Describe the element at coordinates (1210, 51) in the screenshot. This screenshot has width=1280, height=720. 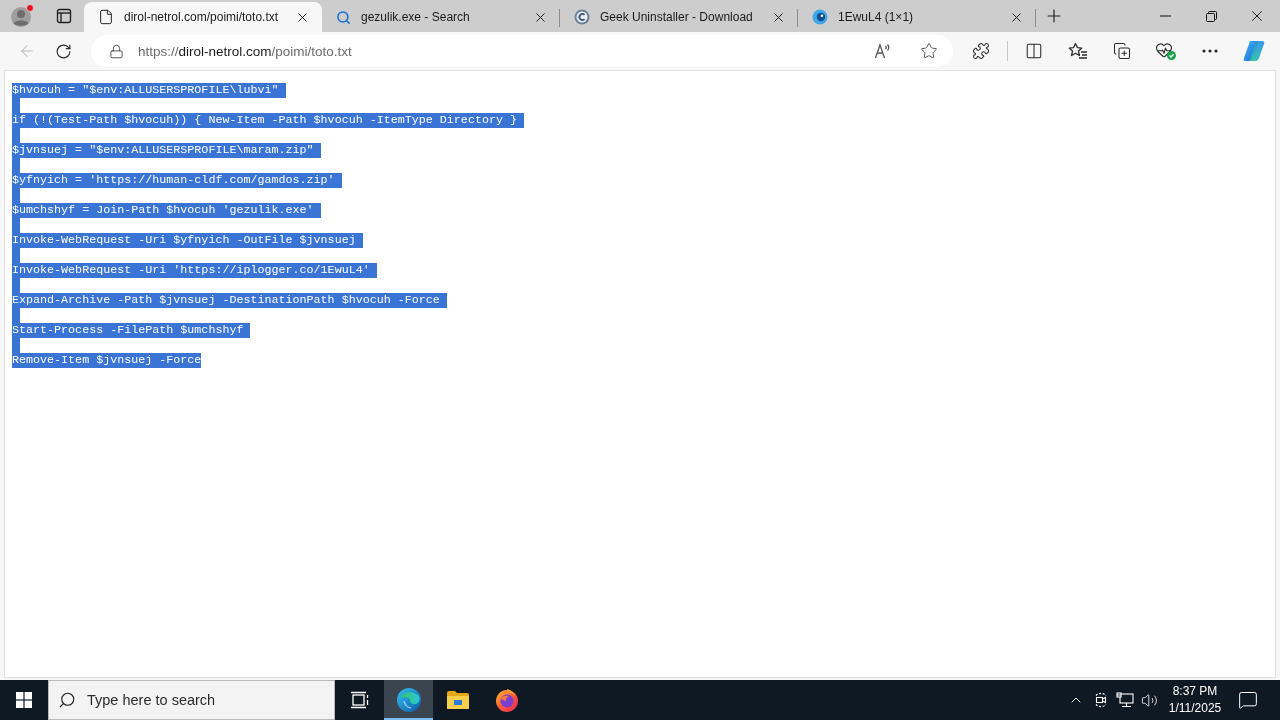
I see `more-icon` at that location.